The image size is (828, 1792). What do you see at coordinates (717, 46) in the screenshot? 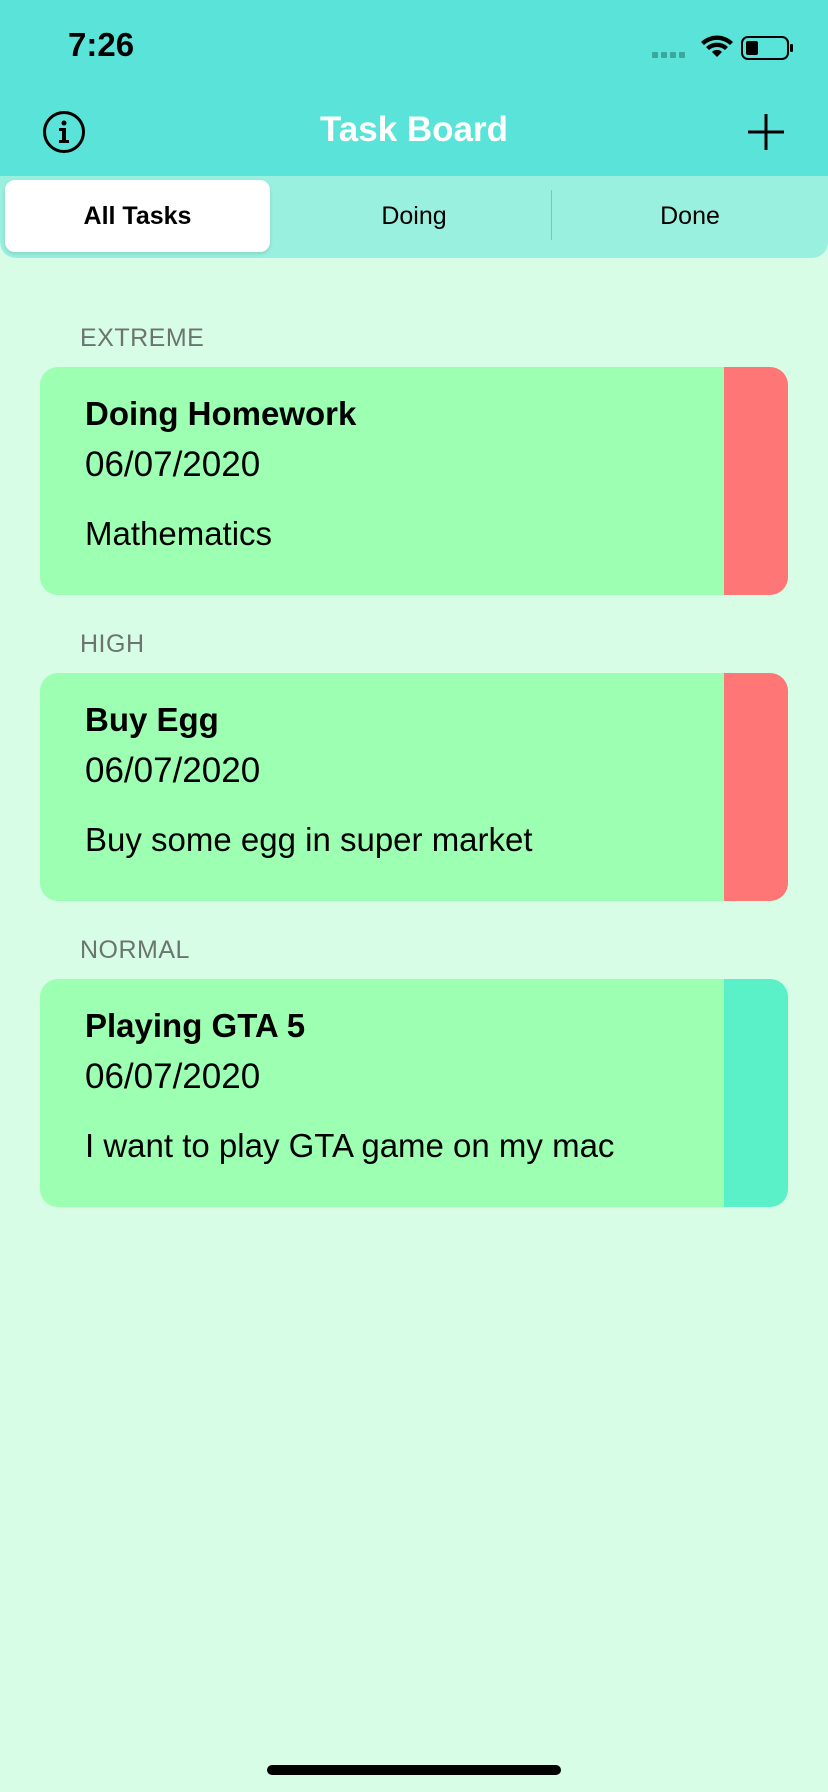
I see `wifi-icon` at bounding box center [717, 46].